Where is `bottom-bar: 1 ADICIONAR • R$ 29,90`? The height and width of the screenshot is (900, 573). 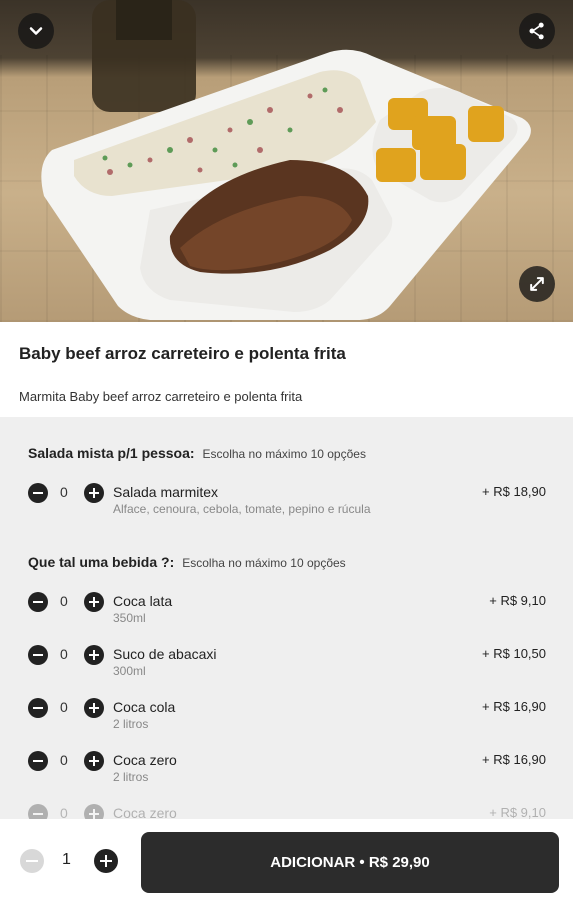
bottom-bar: 1 ADICIONAR • R$ 29,90 is located at coordinates (286, 859).